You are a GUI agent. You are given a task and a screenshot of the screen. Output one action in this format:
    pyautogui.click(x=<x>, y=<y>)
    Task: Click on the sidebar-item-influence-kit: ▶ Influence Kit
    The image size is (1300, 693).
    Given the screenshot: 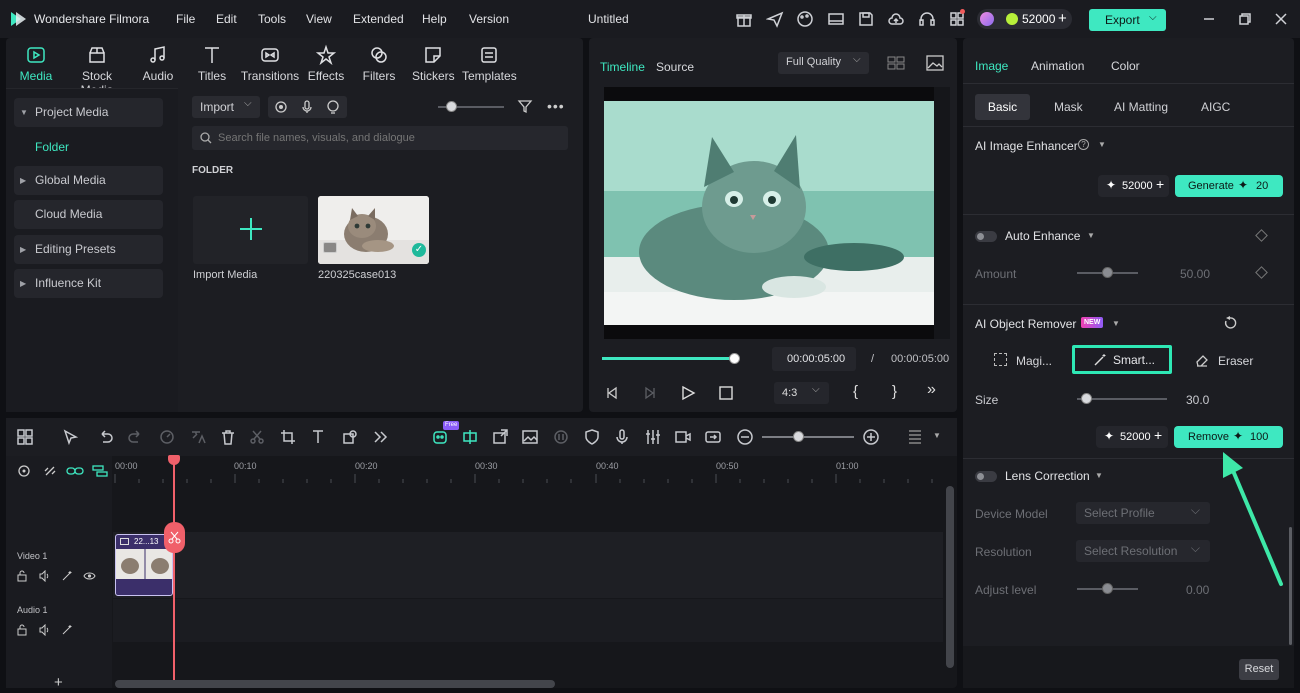 What is the action you would take?
    pyautogui.click(x=88, y=283)
    